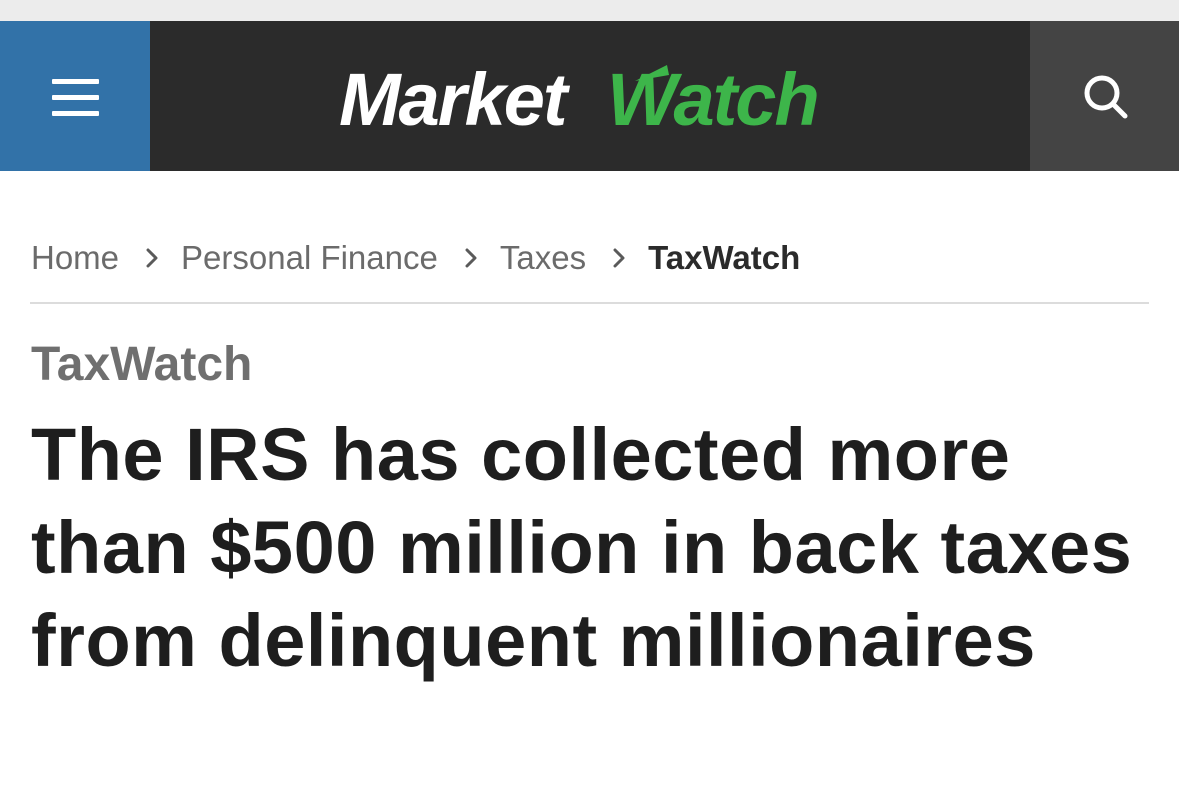 The image size is (1179, 806). What do you see at coordinates (455, 97) in the screenshot?
I see `logo-text-market: Market` at bounding box center [455, 97].